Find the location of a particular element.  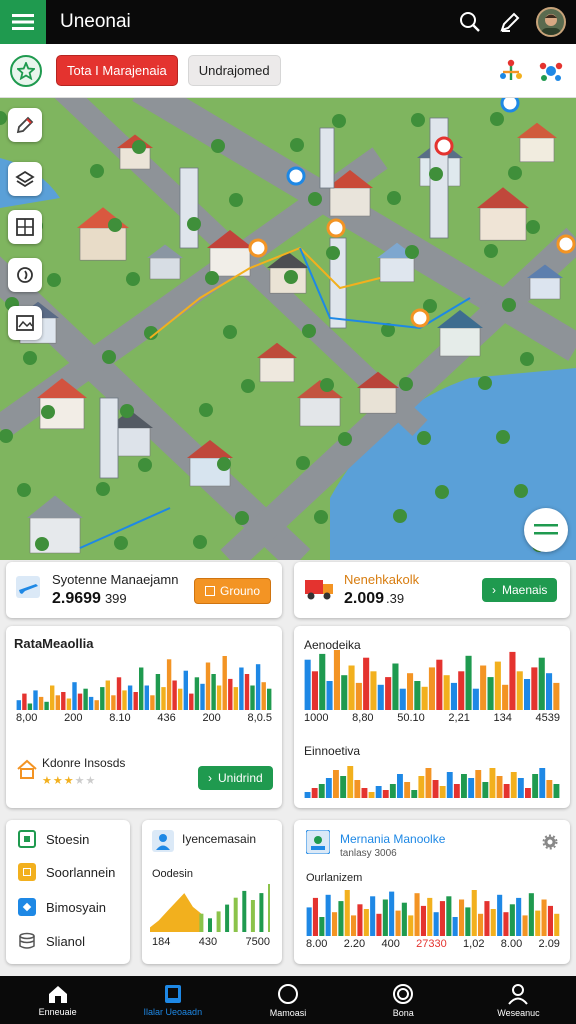

nav-item-bona: Bona is located at coordinates (403, 1000).